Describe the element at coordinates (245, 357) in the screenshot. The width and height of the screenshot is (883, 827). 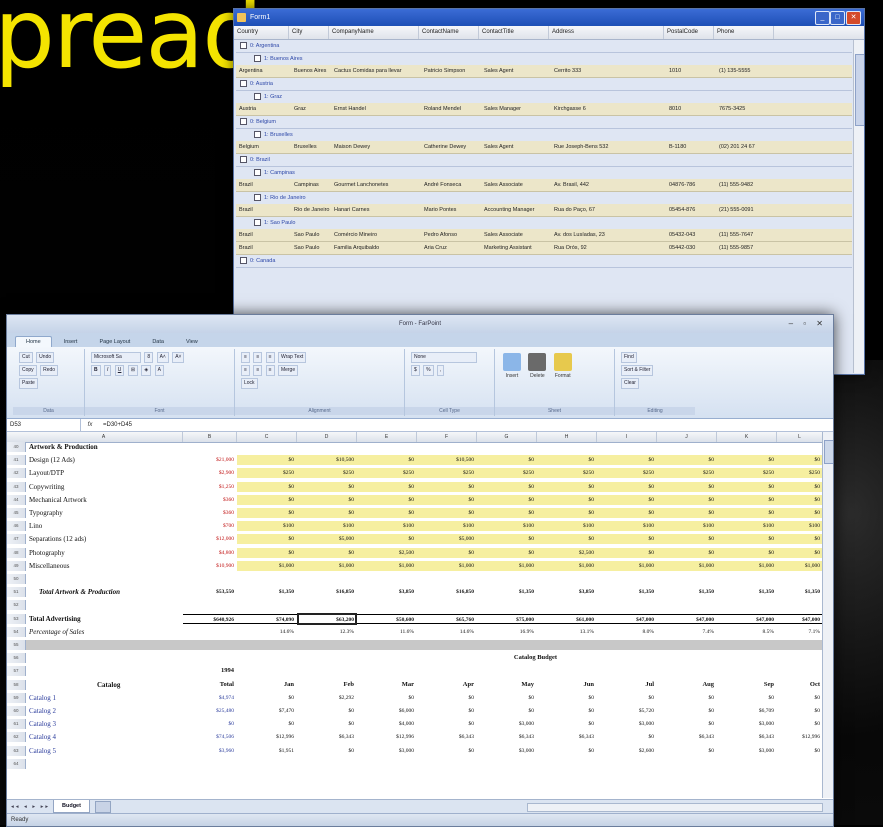
I see `align-top-button: ≡` at that location.